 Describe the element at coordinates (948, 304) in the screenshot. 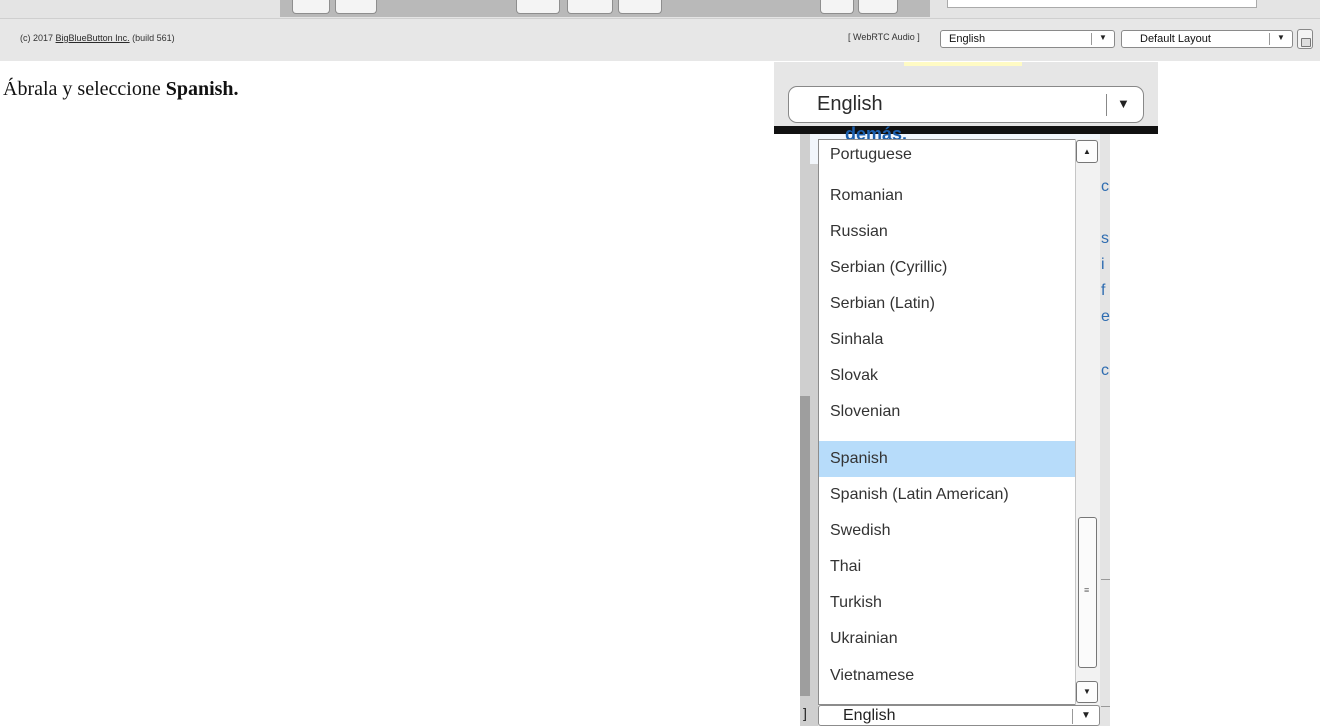

I see `language-option: Serbian (Latin)` at that location.